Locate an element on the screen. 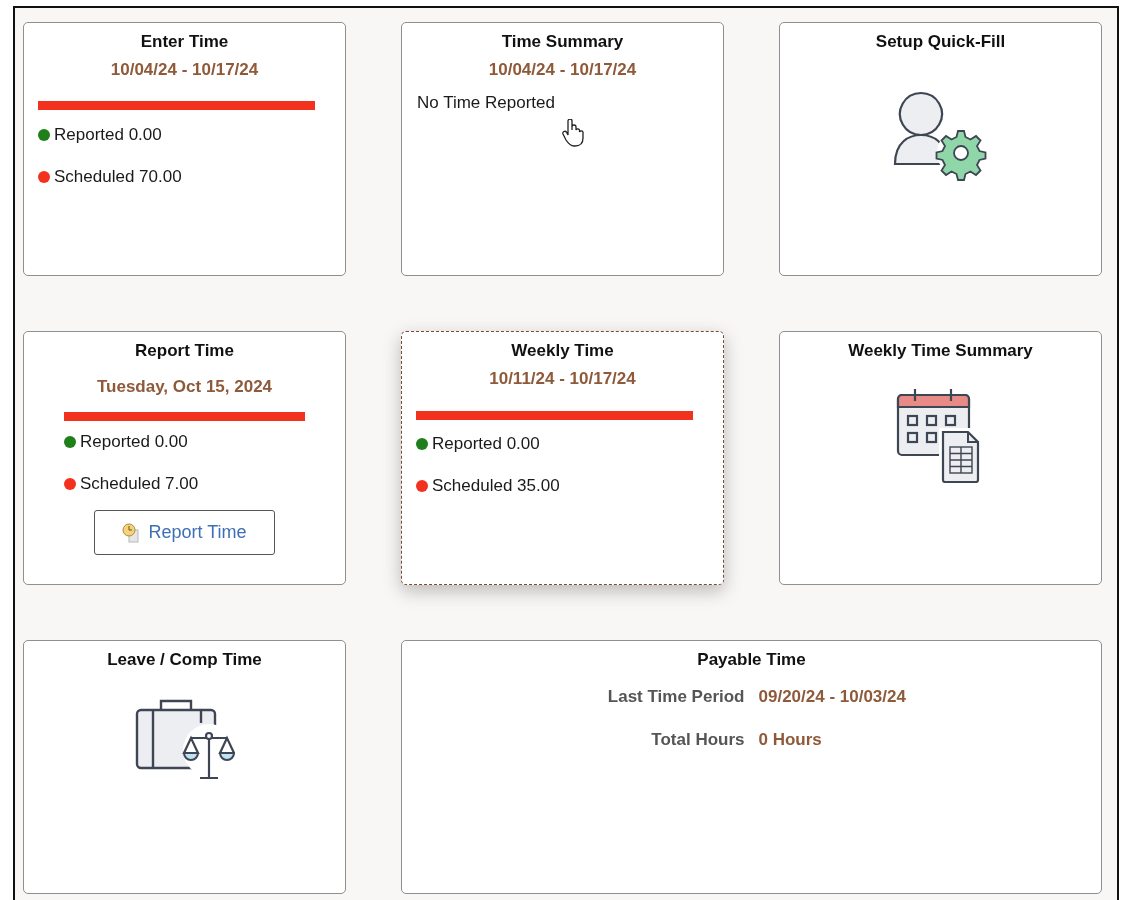 The image size is (1123, 900). field-value: 0 Hours is located at coordinates (790, 740).